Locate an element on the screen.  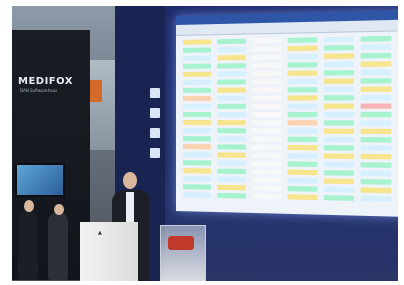
screen-side-icons is located at coordinates (155, 128).